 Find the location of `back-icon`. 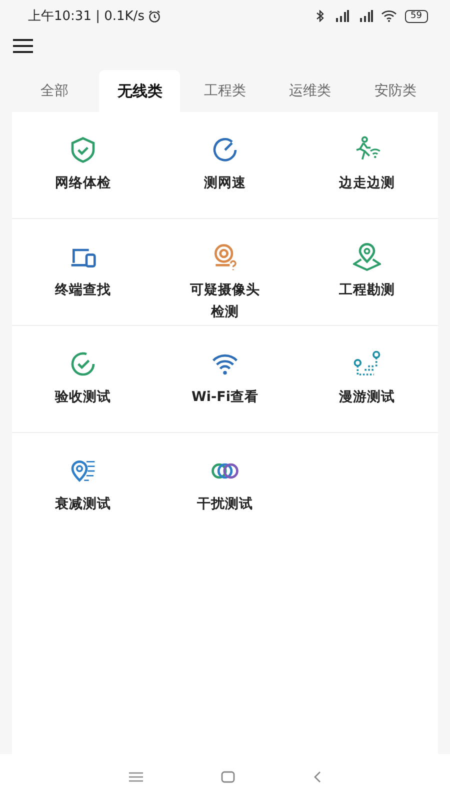

back-icon is located at coordinates (317, 777).